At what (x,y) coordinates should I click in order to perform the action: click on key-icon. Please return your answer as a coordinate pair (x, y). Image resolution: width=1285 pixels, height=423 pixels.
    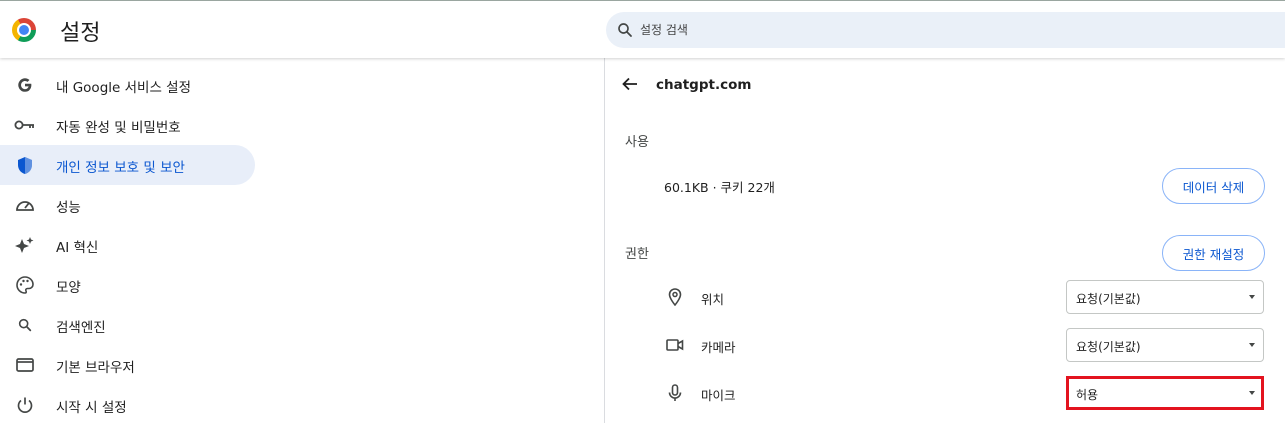
    Looking at the image, I should click on (25, 125).